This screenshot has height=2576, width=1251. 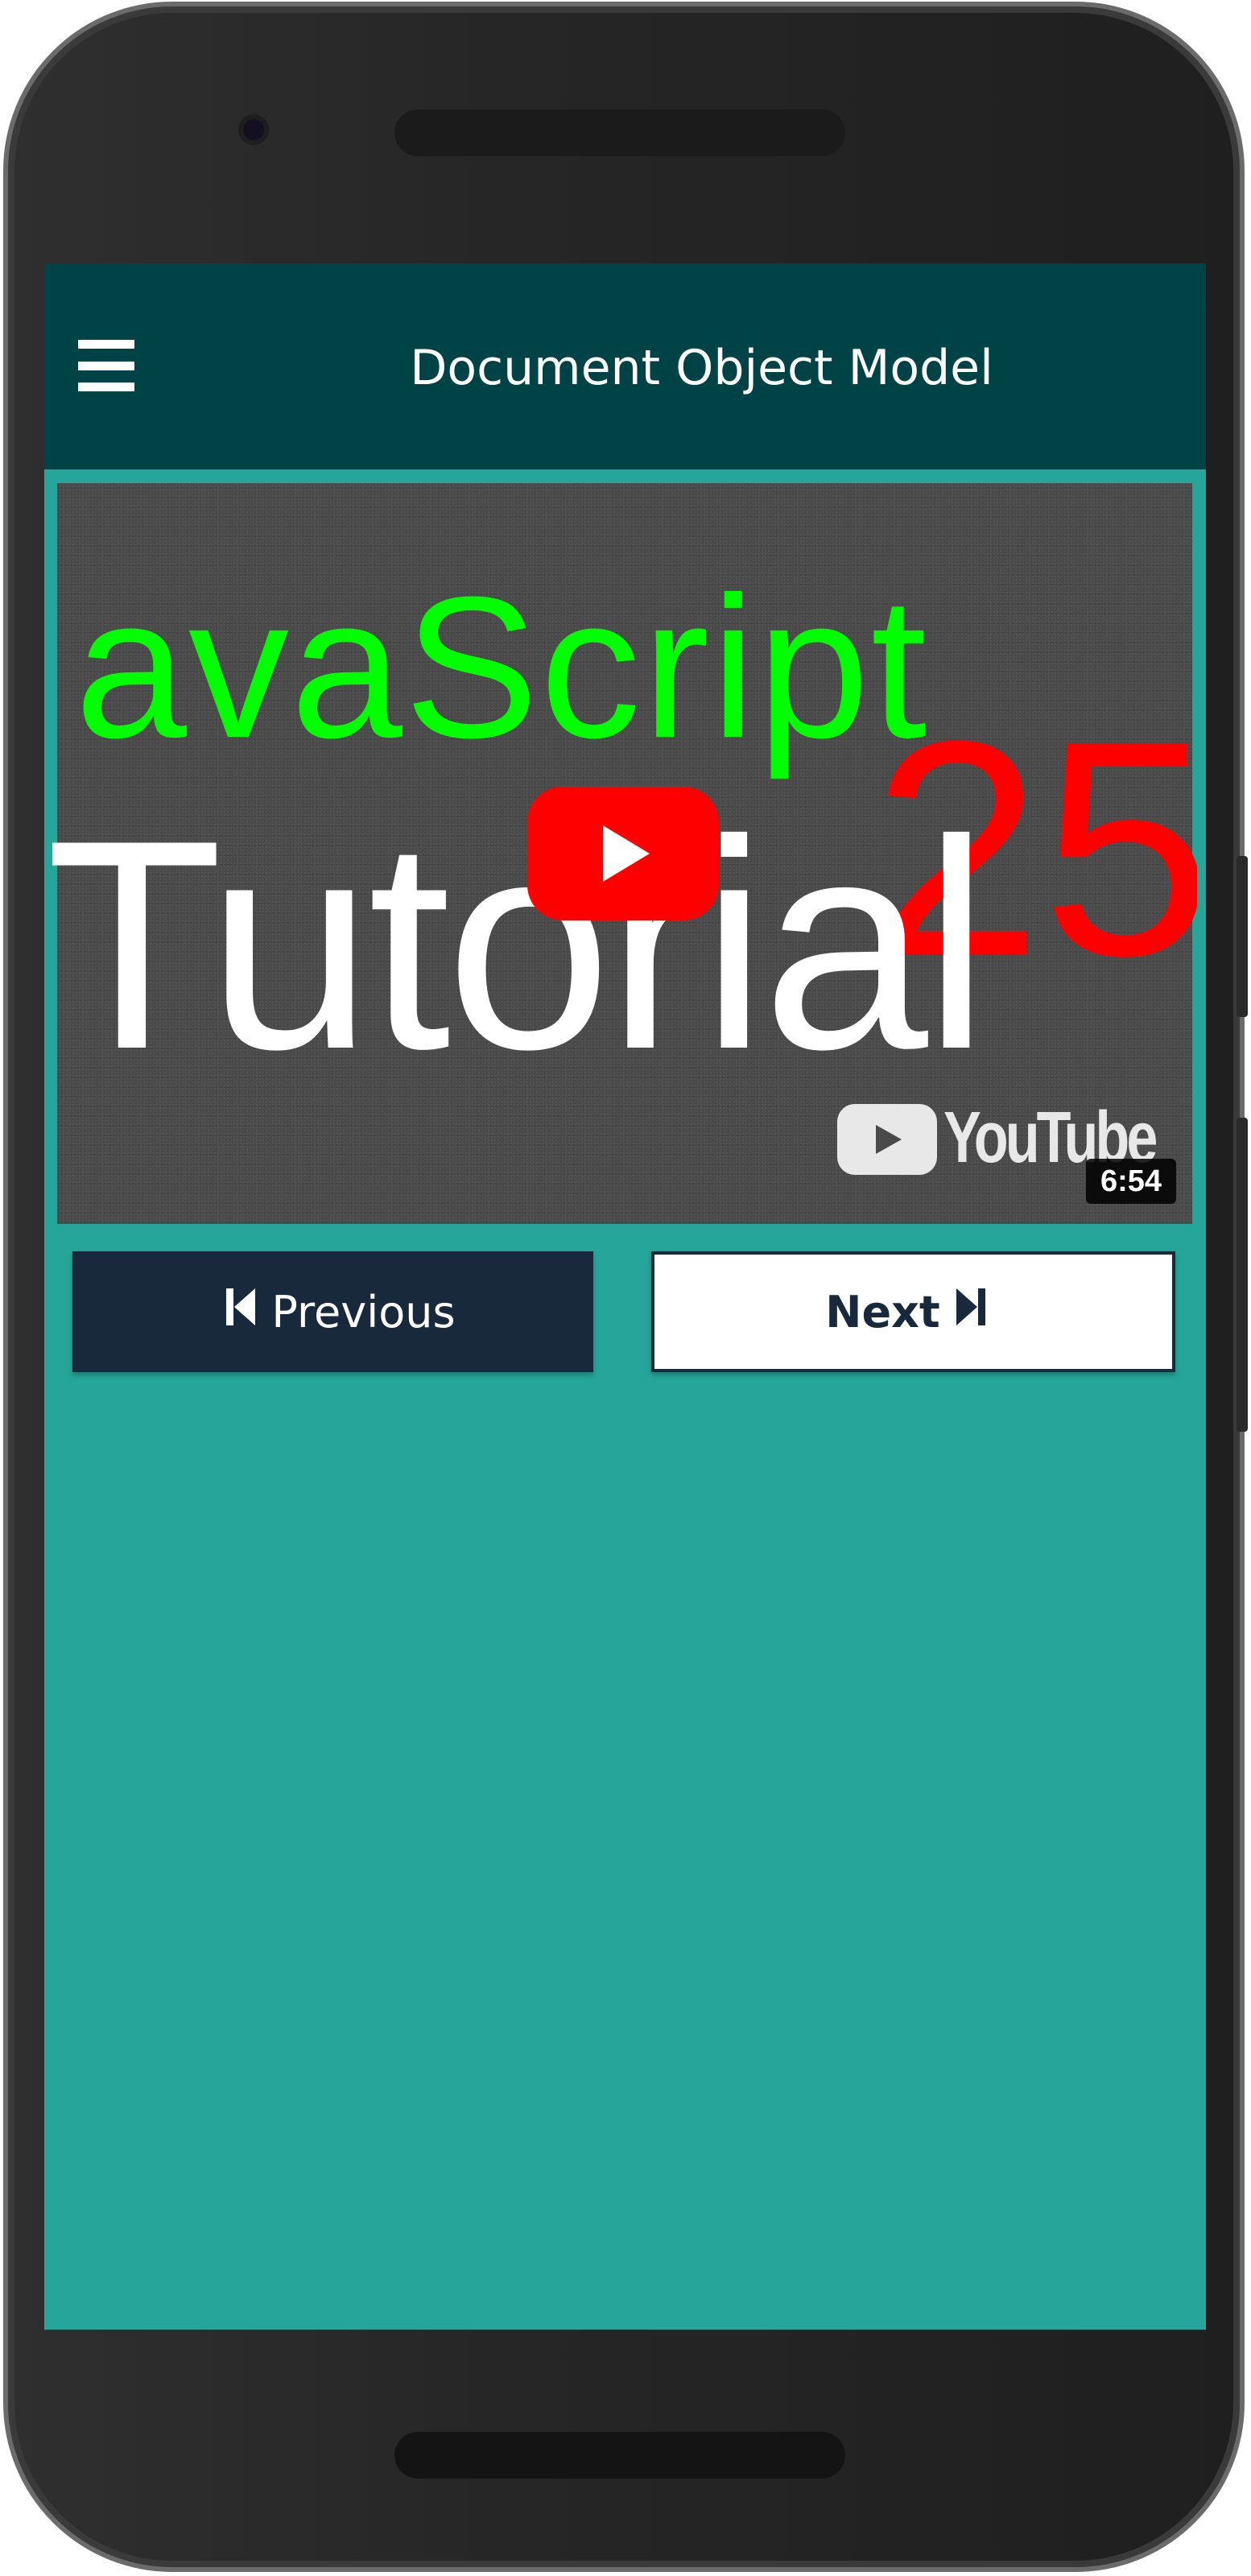 I want to click on menu-line-middle, so click(x=106, y=366).